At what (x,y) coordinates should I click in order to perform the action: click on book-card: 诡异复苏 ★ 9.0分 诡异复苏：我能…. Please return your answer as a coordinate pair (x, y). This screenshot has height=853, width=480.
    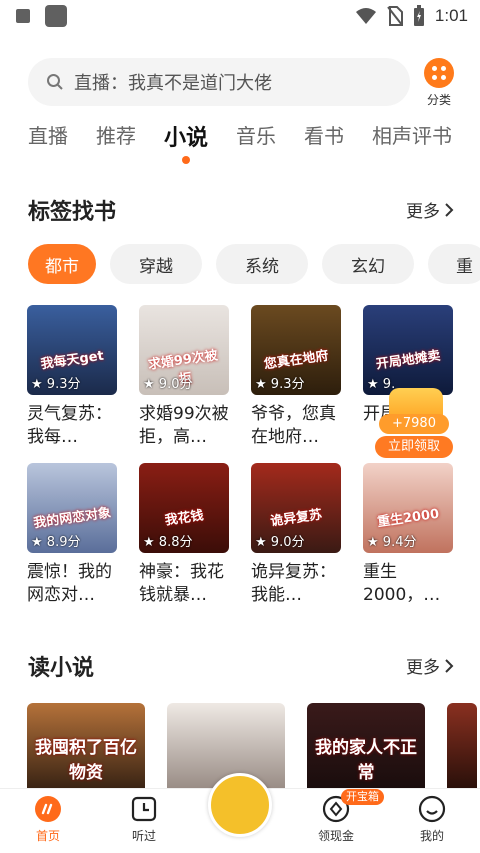
    Looking at the image, I should click on (296, 535).